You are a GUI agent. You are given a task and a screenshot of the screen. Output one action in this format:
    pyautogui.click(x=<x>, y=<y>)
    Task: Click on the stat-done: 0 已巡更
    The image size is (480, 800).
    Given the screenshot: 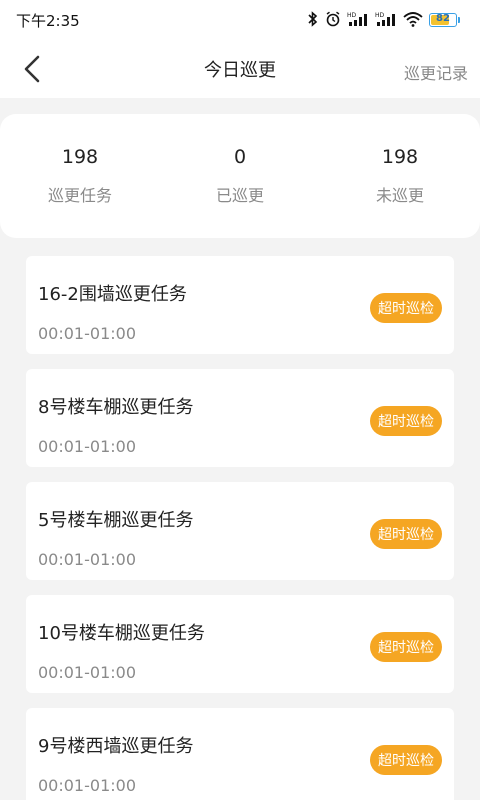 What is the action you would take?
    pyautogui.click(x=240, y=176)
    